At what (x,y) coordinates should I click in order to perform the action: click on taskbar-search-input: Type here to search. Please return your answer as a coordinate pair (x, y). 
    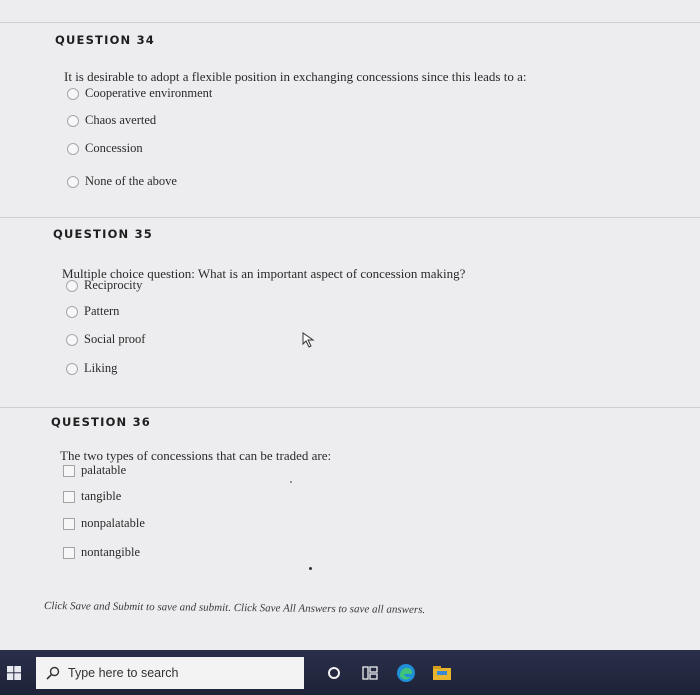
    Looking at the image, I should click on (170, 672).